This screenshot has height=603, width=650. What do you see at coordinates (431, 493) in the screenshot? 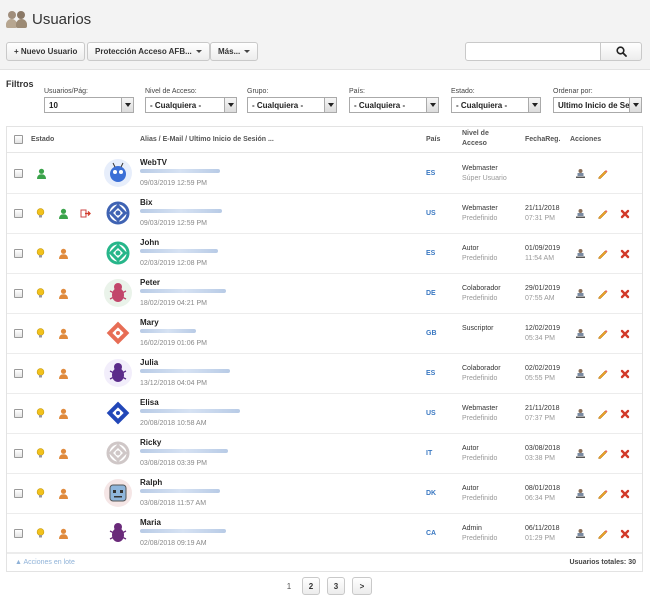
I see `user-country: DK` at bounding box center [431, 493].